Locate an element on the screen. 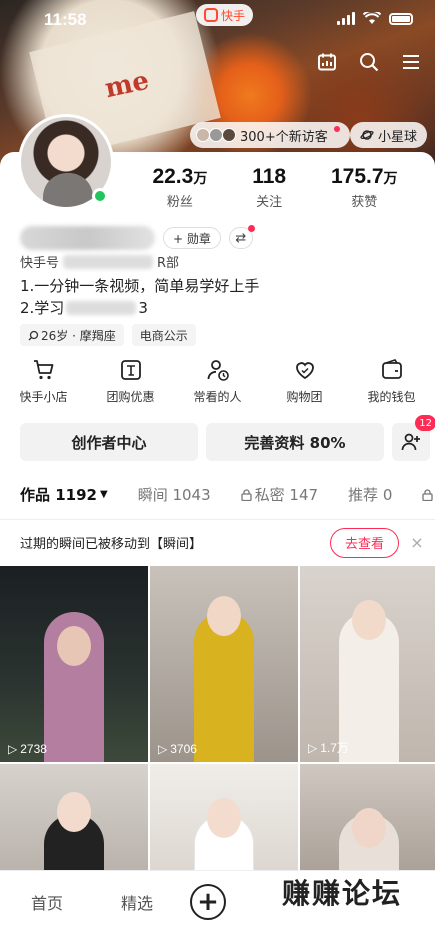 The height and width of the screenshot is (932, 435). shortcut-shopping-group-label: 购物团 is located at coordinates (304, 397).